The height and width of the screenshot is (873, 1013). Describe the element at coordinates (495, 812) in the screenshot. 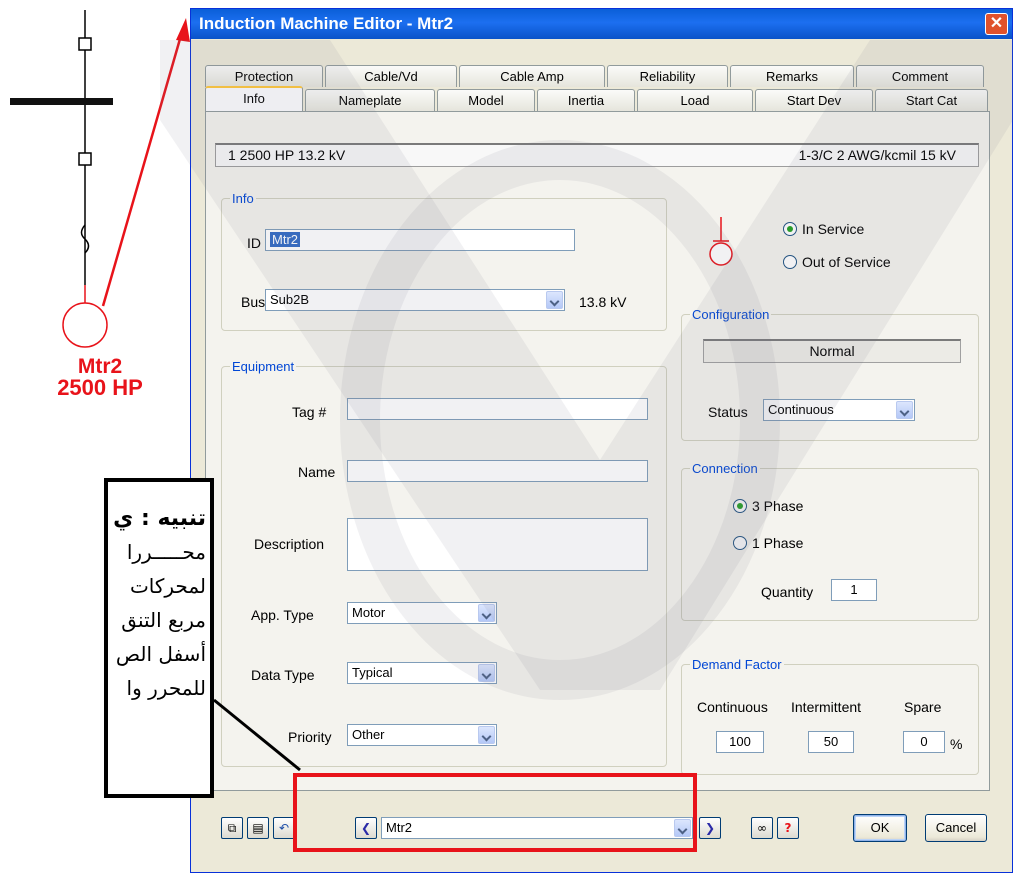

I see `element-navigator-highlight` at that location.